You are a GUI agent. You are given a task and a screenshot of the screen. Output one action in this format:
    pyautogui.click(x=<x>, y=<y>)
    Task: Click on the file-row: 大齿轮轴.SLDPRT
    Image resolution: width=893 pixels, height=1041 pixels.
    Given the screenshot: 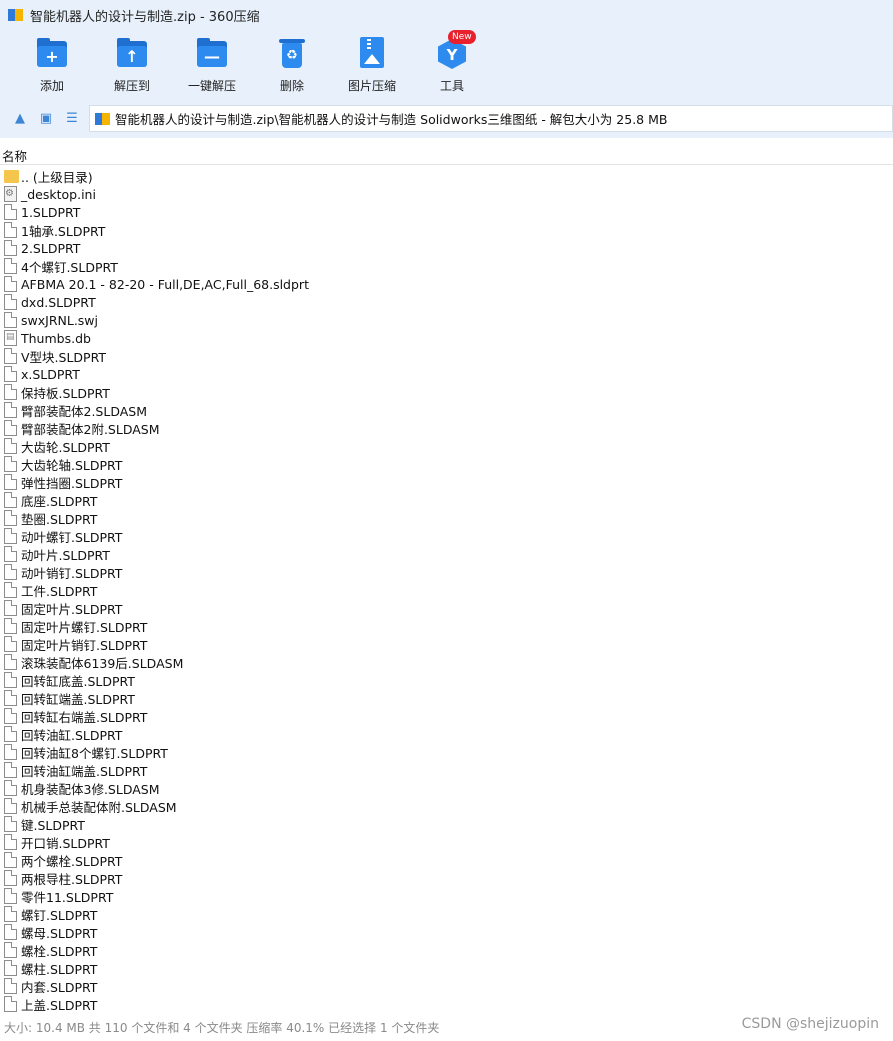 What is the action you would take?
    pyautogui.click(x=446, y=464)
    